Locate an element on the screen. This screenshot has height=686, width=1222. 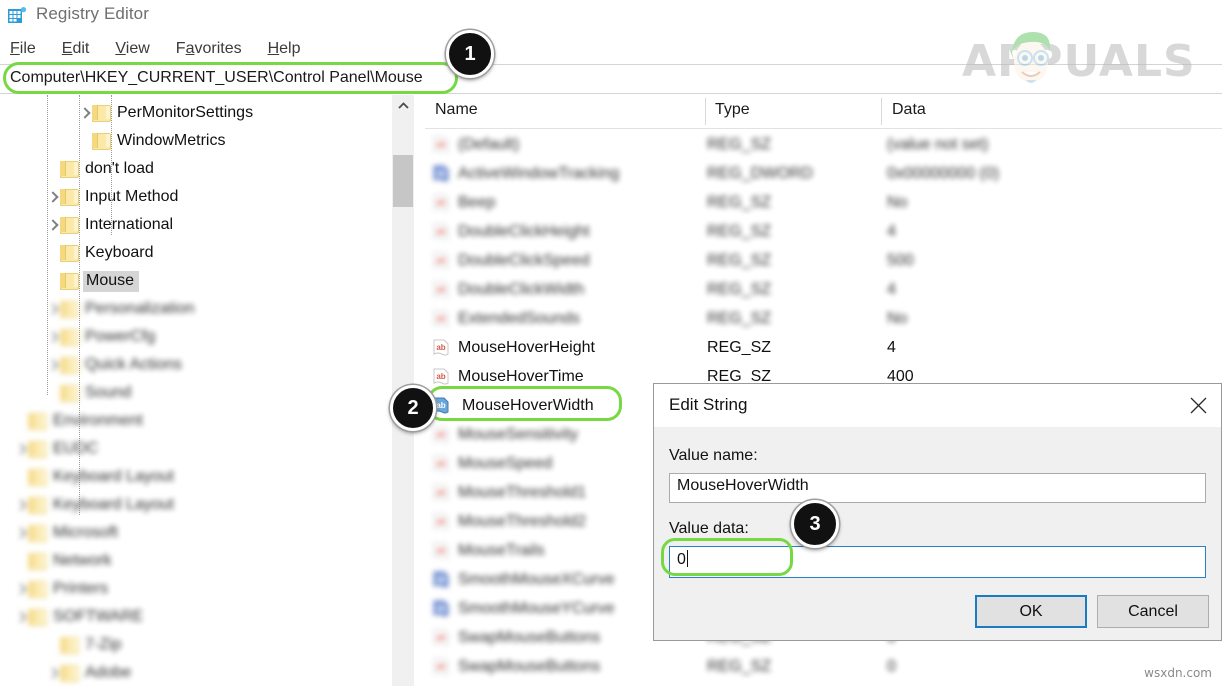
tree-item-label: Environment is located at coordinates (98, 420).